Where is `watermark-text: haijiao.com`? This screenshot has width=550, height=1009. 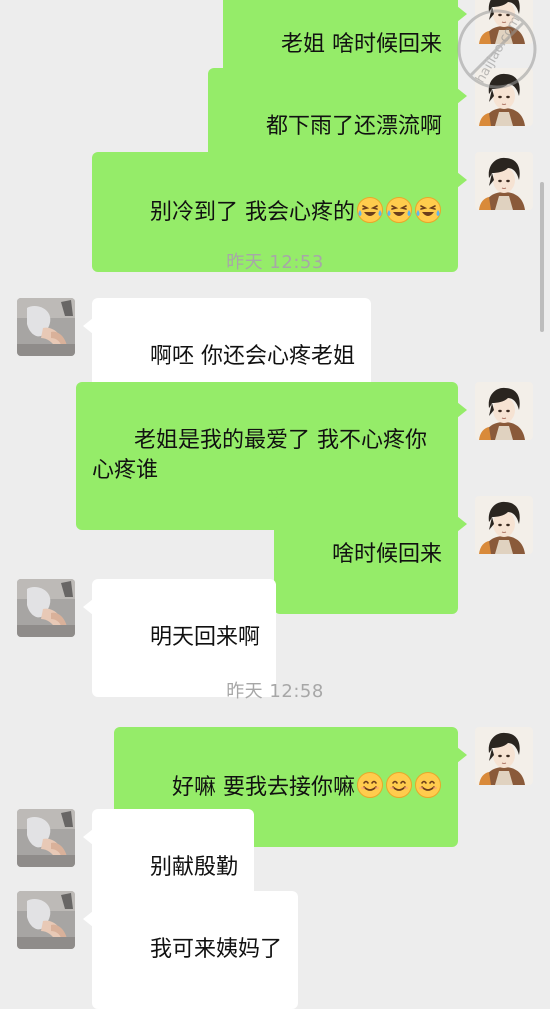 watermark-text: haijiao.com is located at coordinates (498, 50).